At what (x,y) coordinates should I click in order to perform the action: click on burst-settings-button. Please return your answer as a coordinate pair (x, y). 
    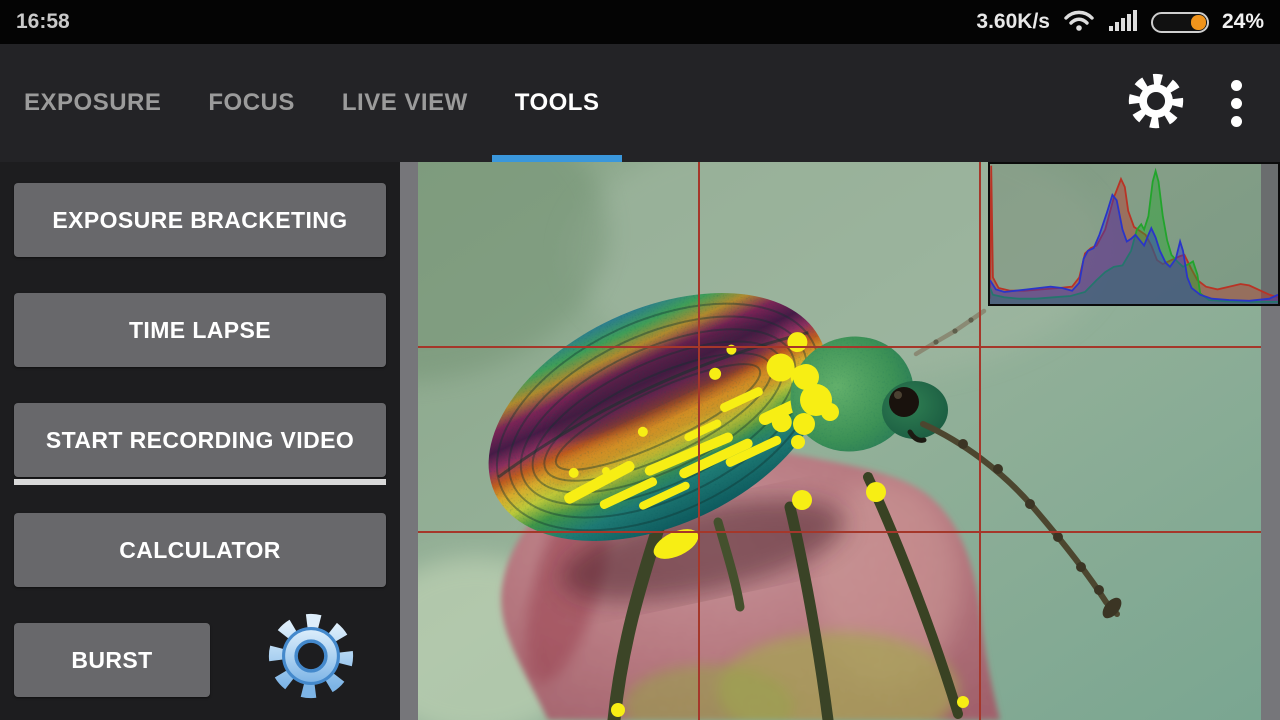
    Looking at the image, I should click on (311, 658).